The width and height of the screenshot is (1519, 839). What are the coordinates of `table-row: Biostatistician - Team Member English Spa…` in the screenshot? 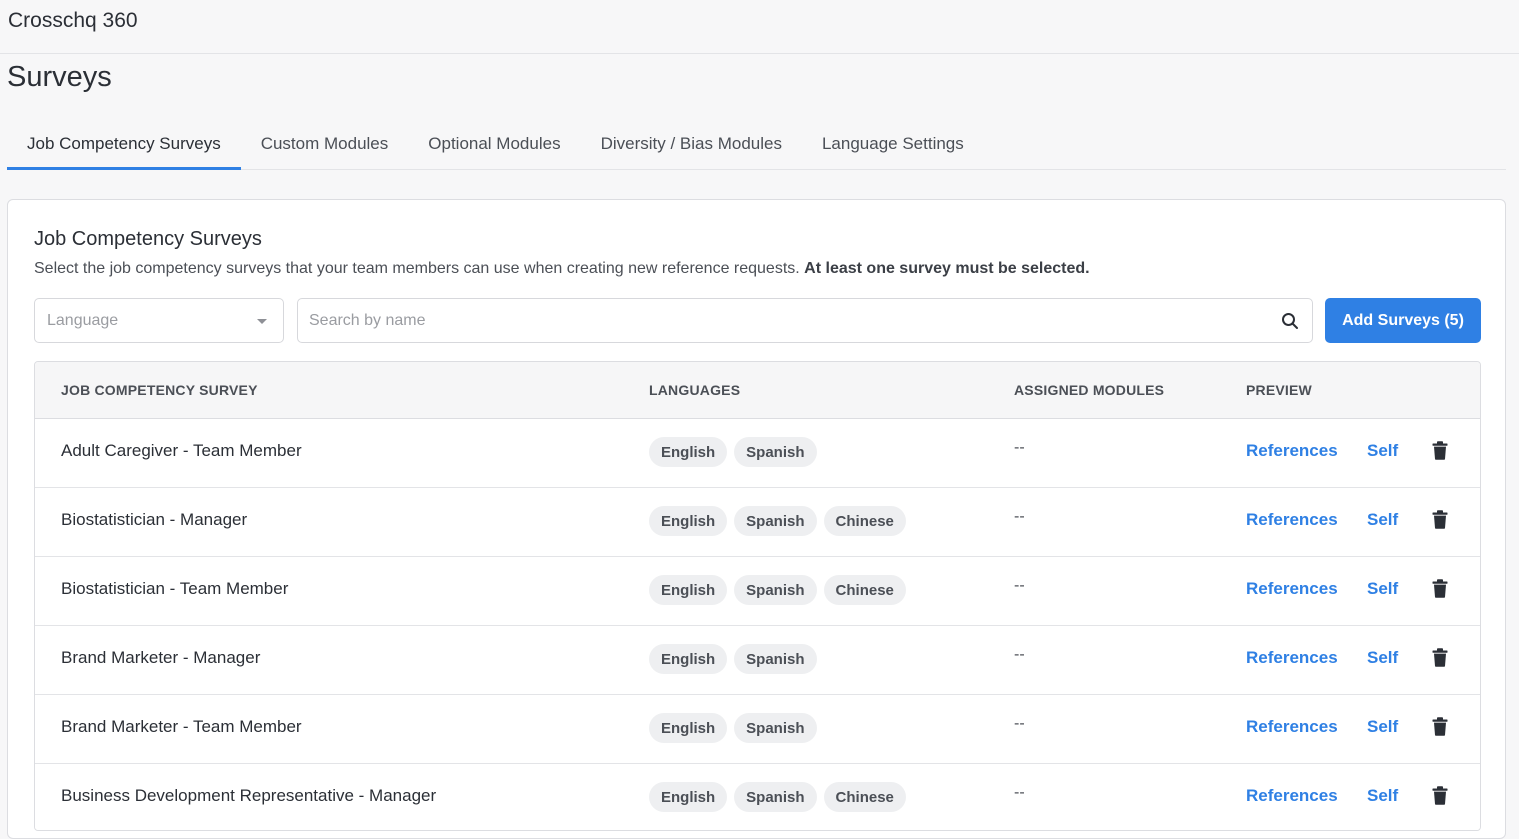 It's located at (757, 591).